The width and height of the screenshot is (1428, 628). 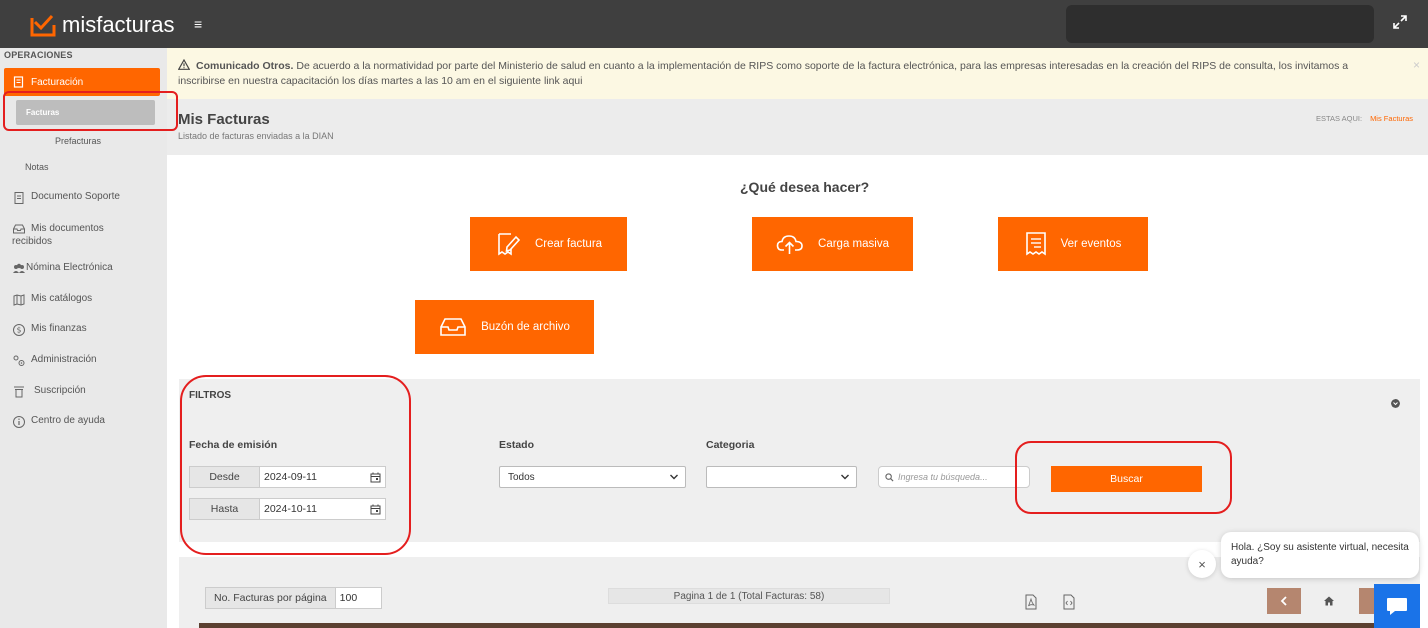 What do you see at coordinates (592, 477) in the screenshot?
I see `estado-select: Todos` at bounding box center [592, 477].